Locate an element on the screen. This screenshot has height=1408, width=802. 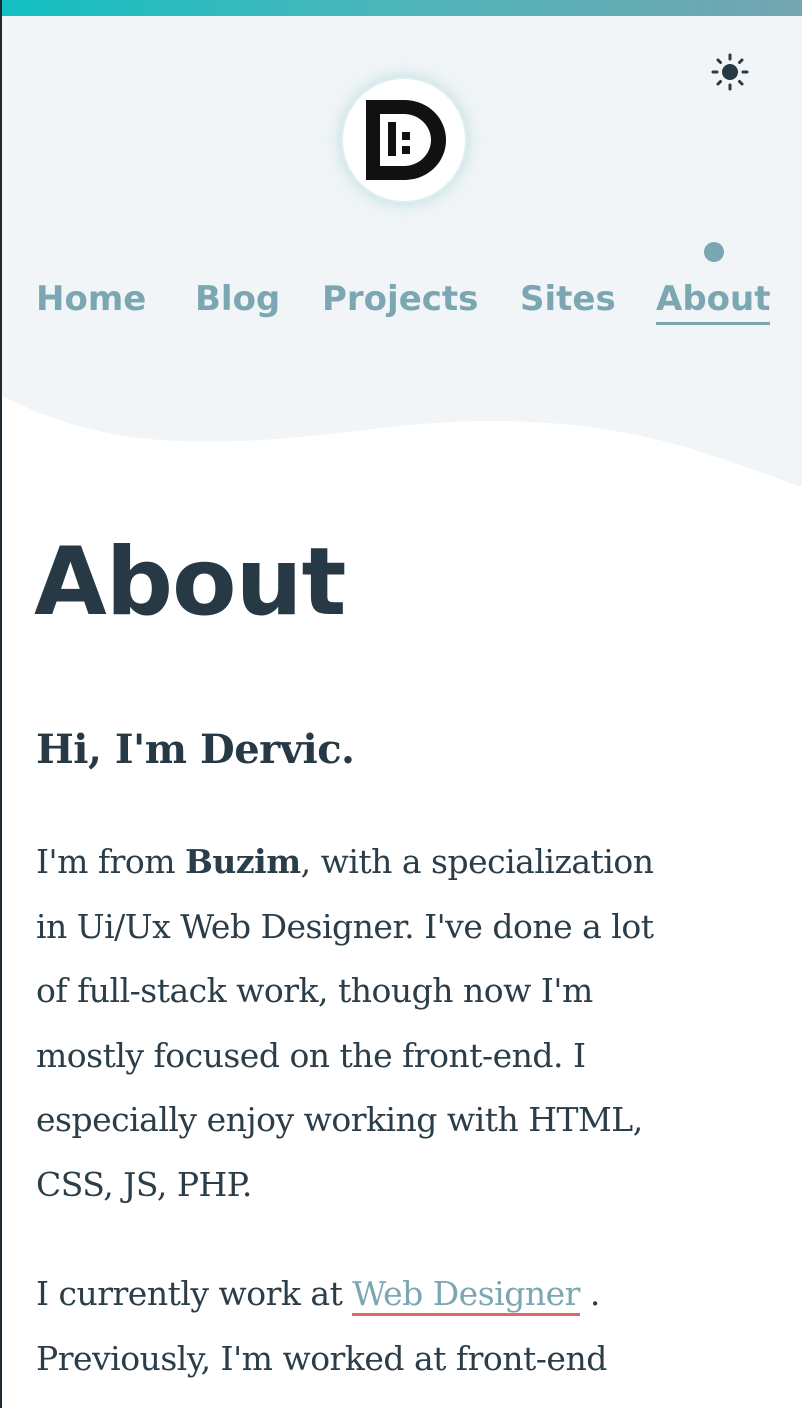
intro-line6: CSS, JS, PHP. is located at coordinates (144, 1184).